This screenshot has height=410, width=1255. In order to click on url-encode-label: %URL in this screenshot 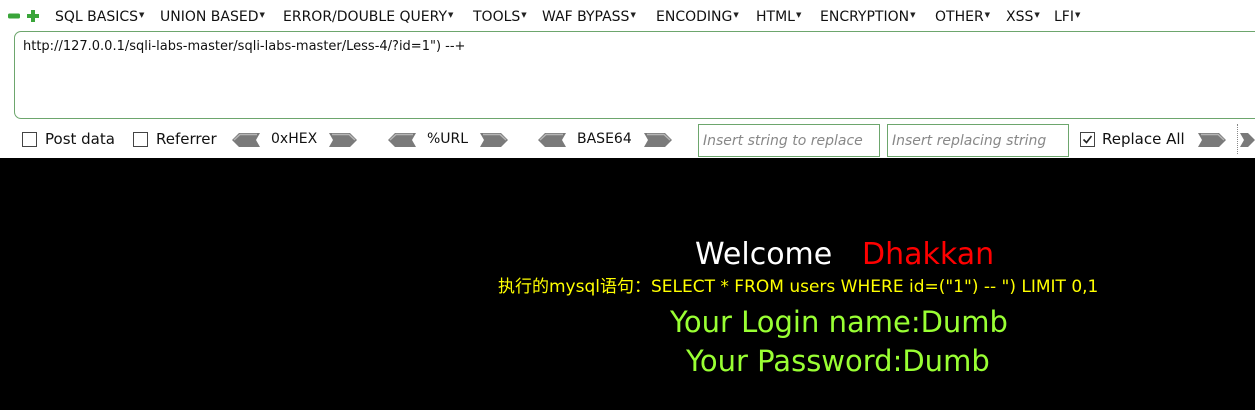, I will do `click(448, 139)`.